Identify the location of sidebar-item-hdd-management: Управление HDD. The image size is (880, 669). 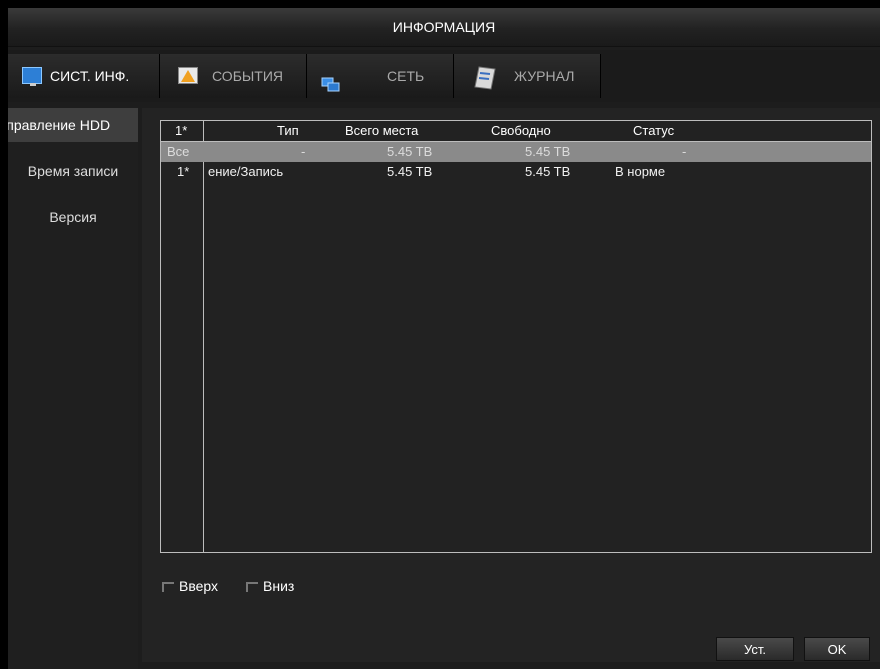
(73, 125).